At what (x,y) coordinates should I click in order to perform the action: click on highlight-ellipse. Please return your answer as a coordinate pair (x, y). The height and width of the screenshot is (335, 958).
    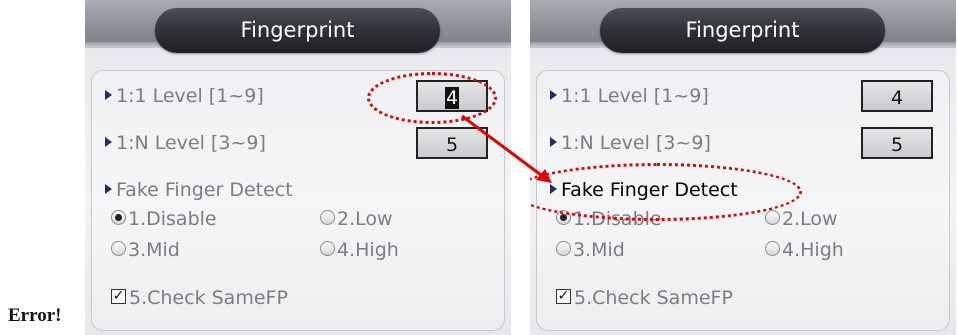
    Looking at the image, I should click on (432, 98).